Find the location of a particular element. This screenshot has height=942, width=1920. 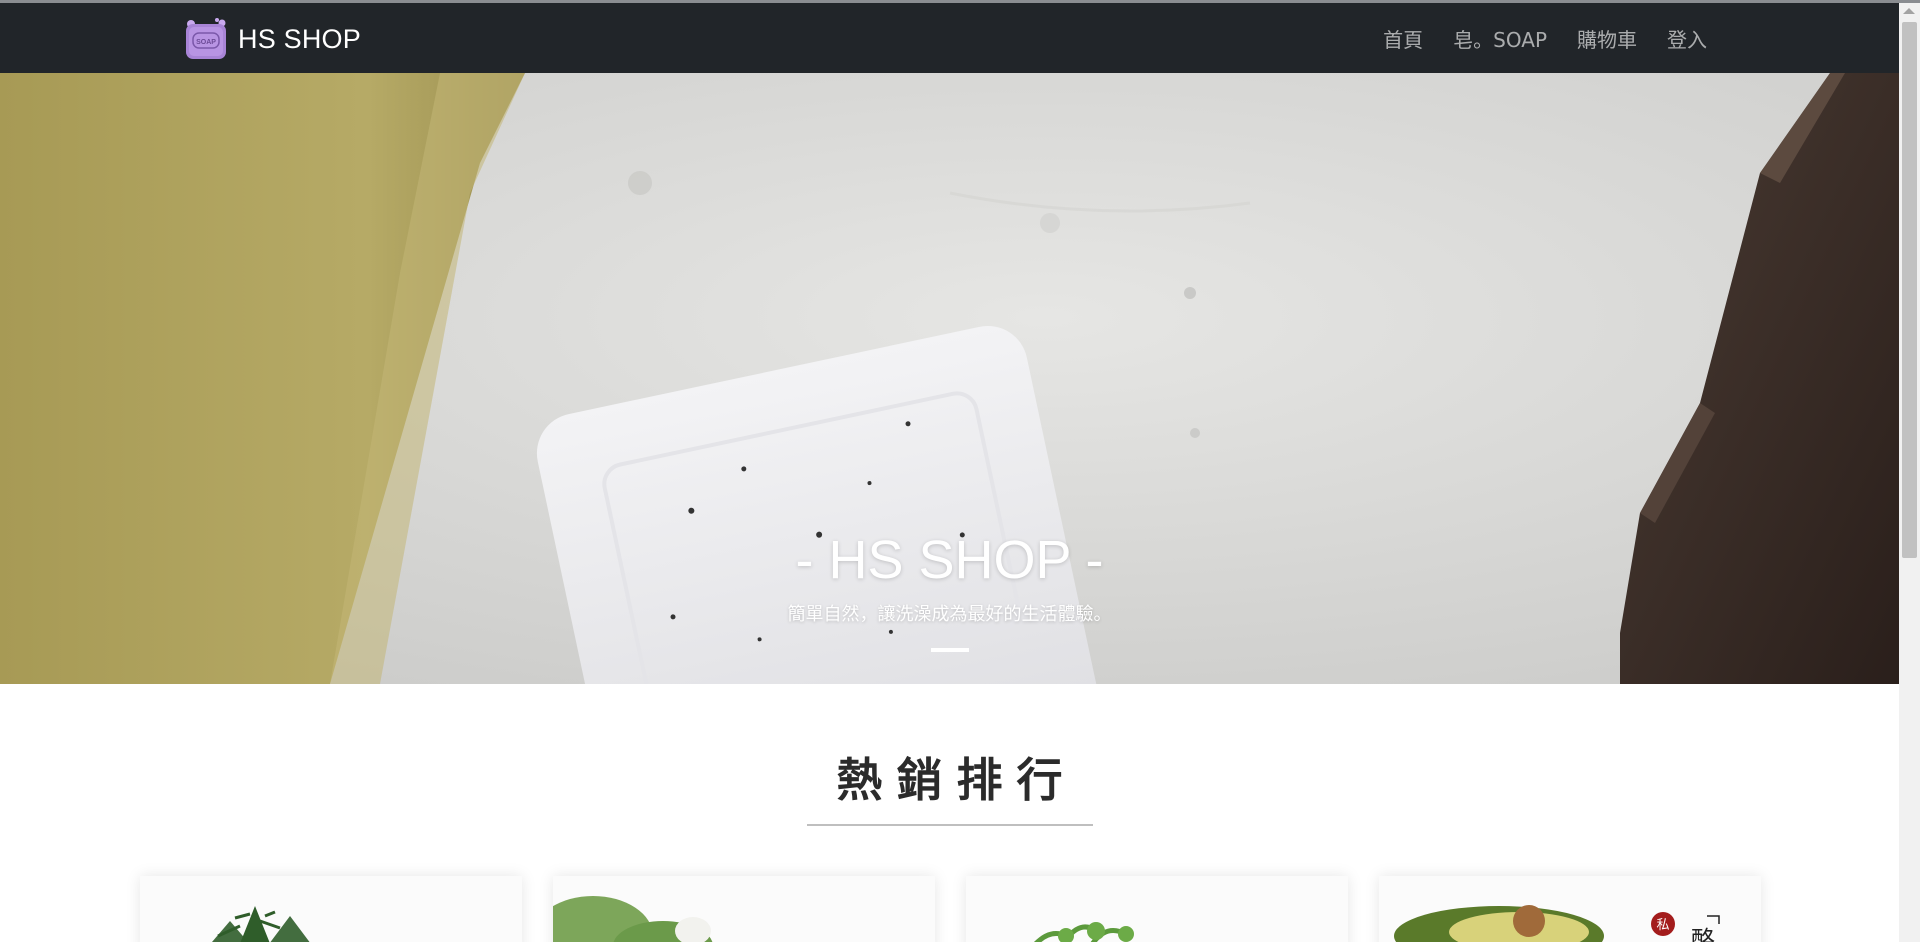

brand-link: SOAP HS SHOP is located at coordinates (272, 39).